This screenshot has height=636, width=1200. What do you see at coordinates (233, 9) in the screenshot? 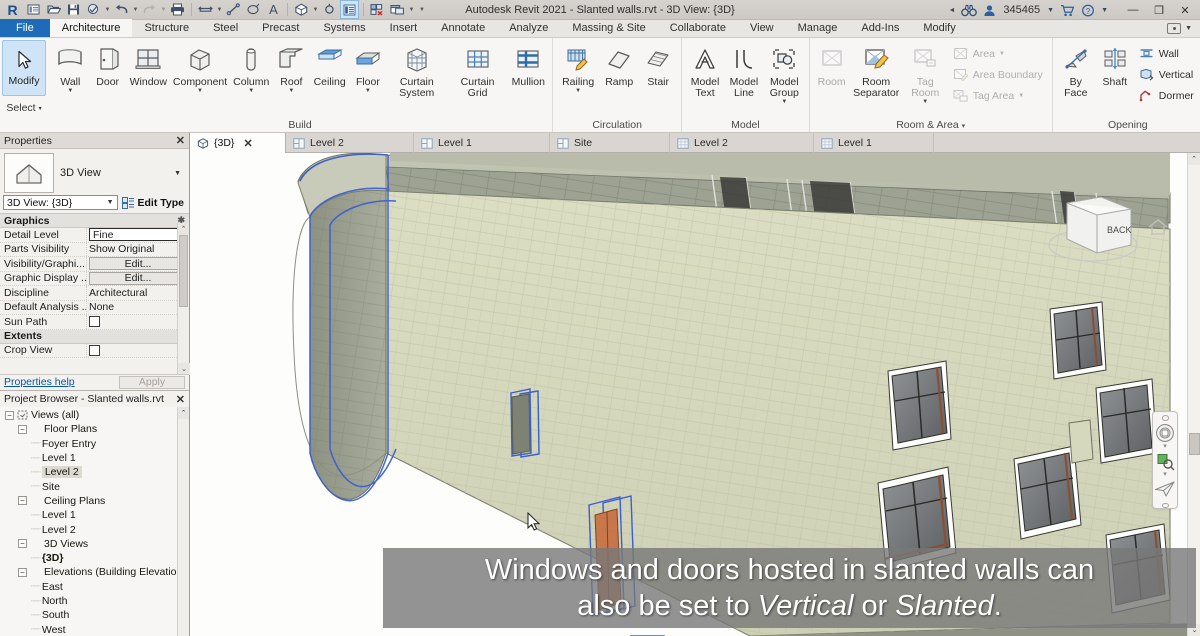
I see `aligned-dimension-icon` at bounding box center [233, 9].